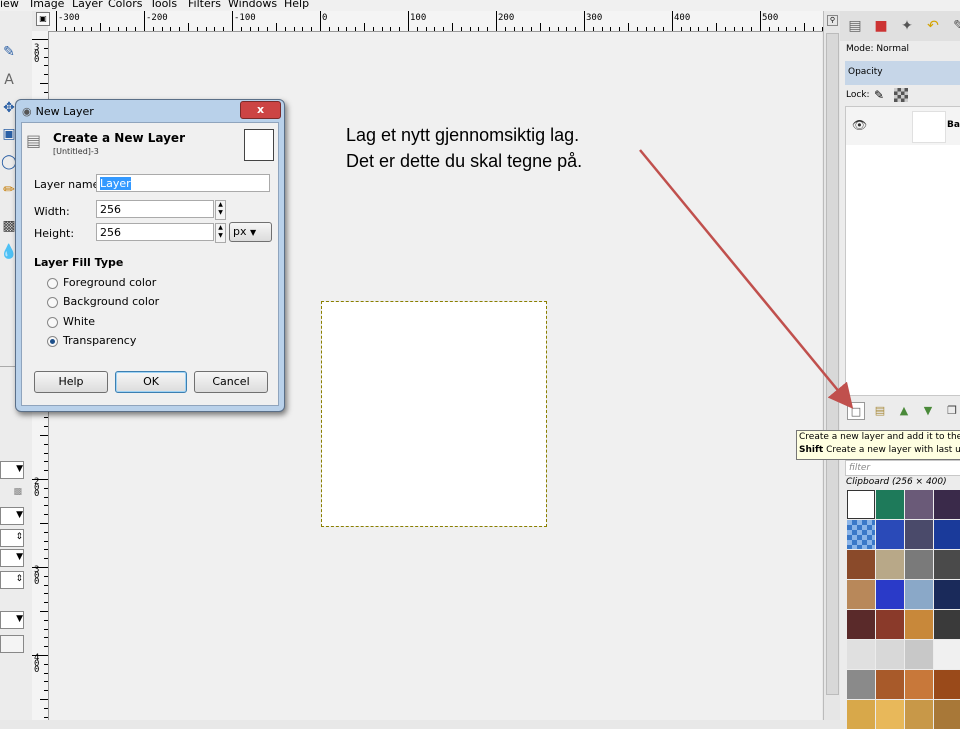  What do you see at coordinates (881, 26) in the screenshot?
I see `channels-tab-icon: ■` at bounding box center [881, 26].